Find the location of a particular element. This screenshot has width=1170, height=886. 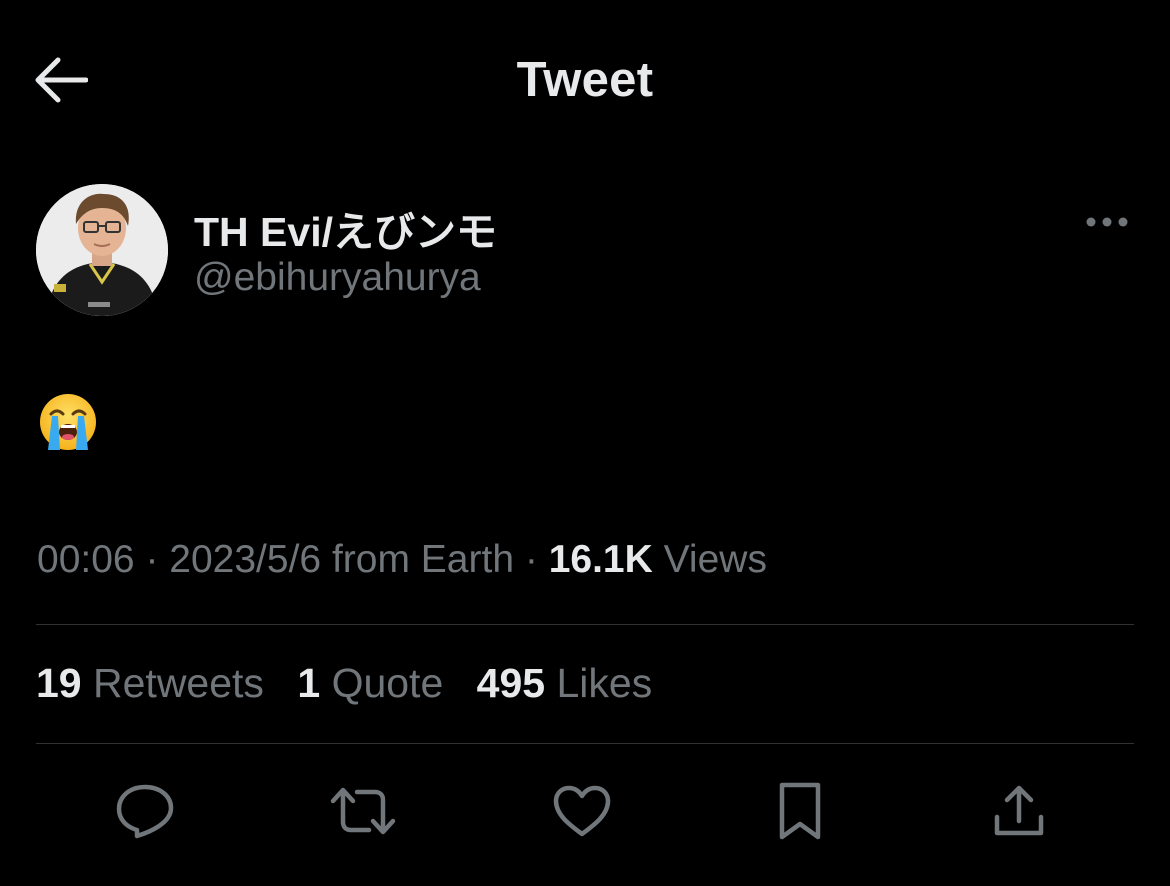

more-options-button is located at coordinates (1107, 222).